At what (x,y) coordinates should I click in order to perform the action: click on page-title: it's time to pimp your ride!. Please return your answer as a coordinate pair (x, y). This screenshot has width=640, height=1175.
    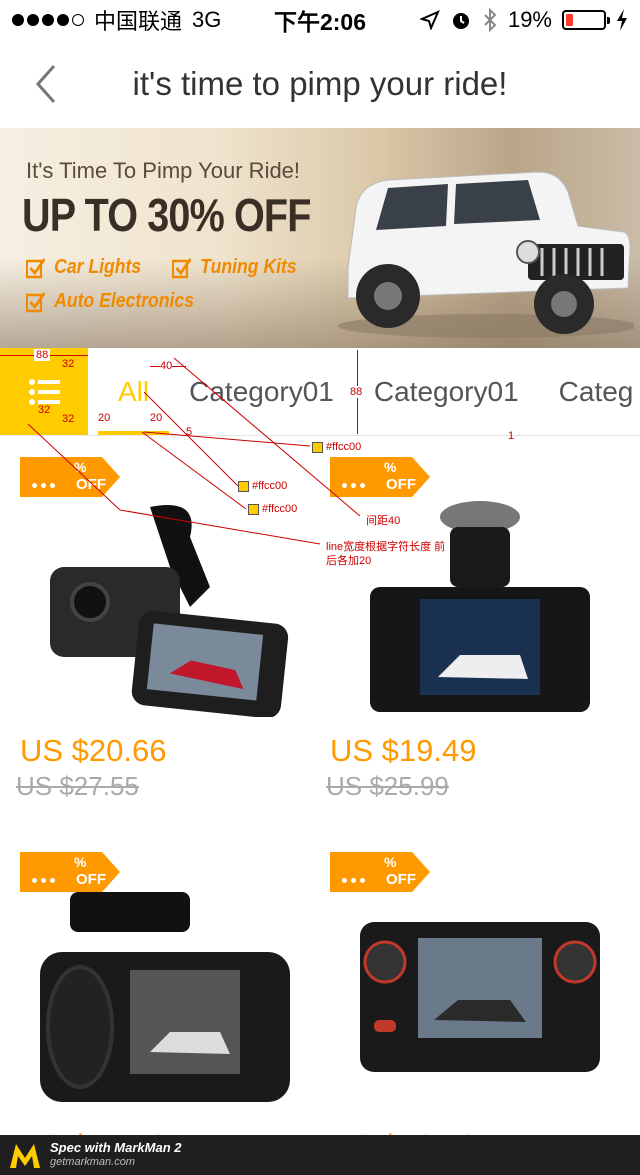
    Looking at the image, I should click on (320, 83).